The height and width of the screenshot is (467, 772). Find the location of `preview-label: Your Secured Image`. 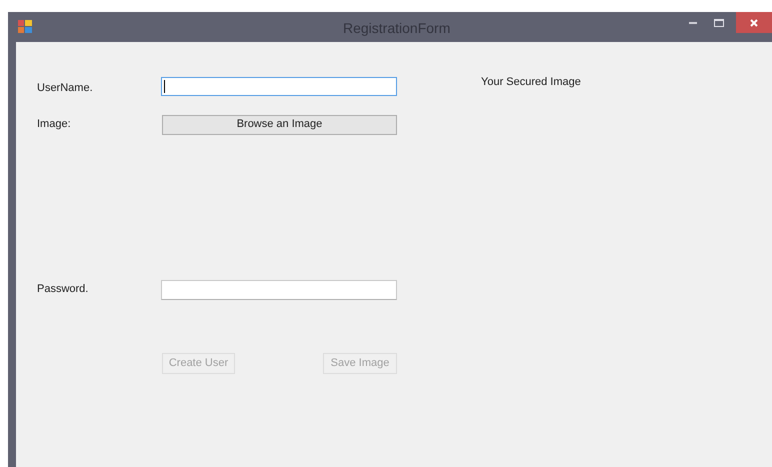

preview-label: Your Secured Image is located at coordinates (531, 82).